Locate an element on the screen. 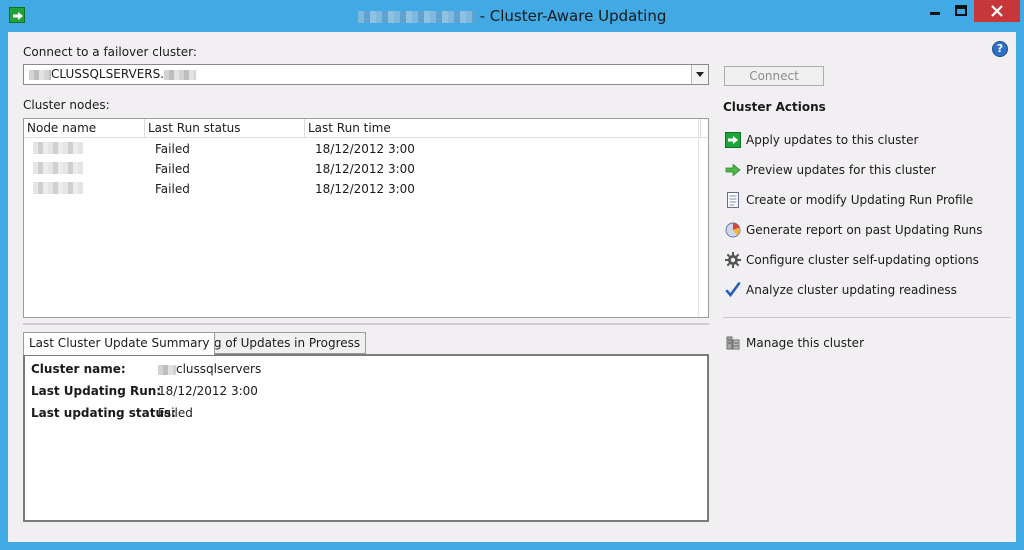 This screenshot has height=550, width=1024. last-status-label: Last updating status: is located at coordinates (103, 413).